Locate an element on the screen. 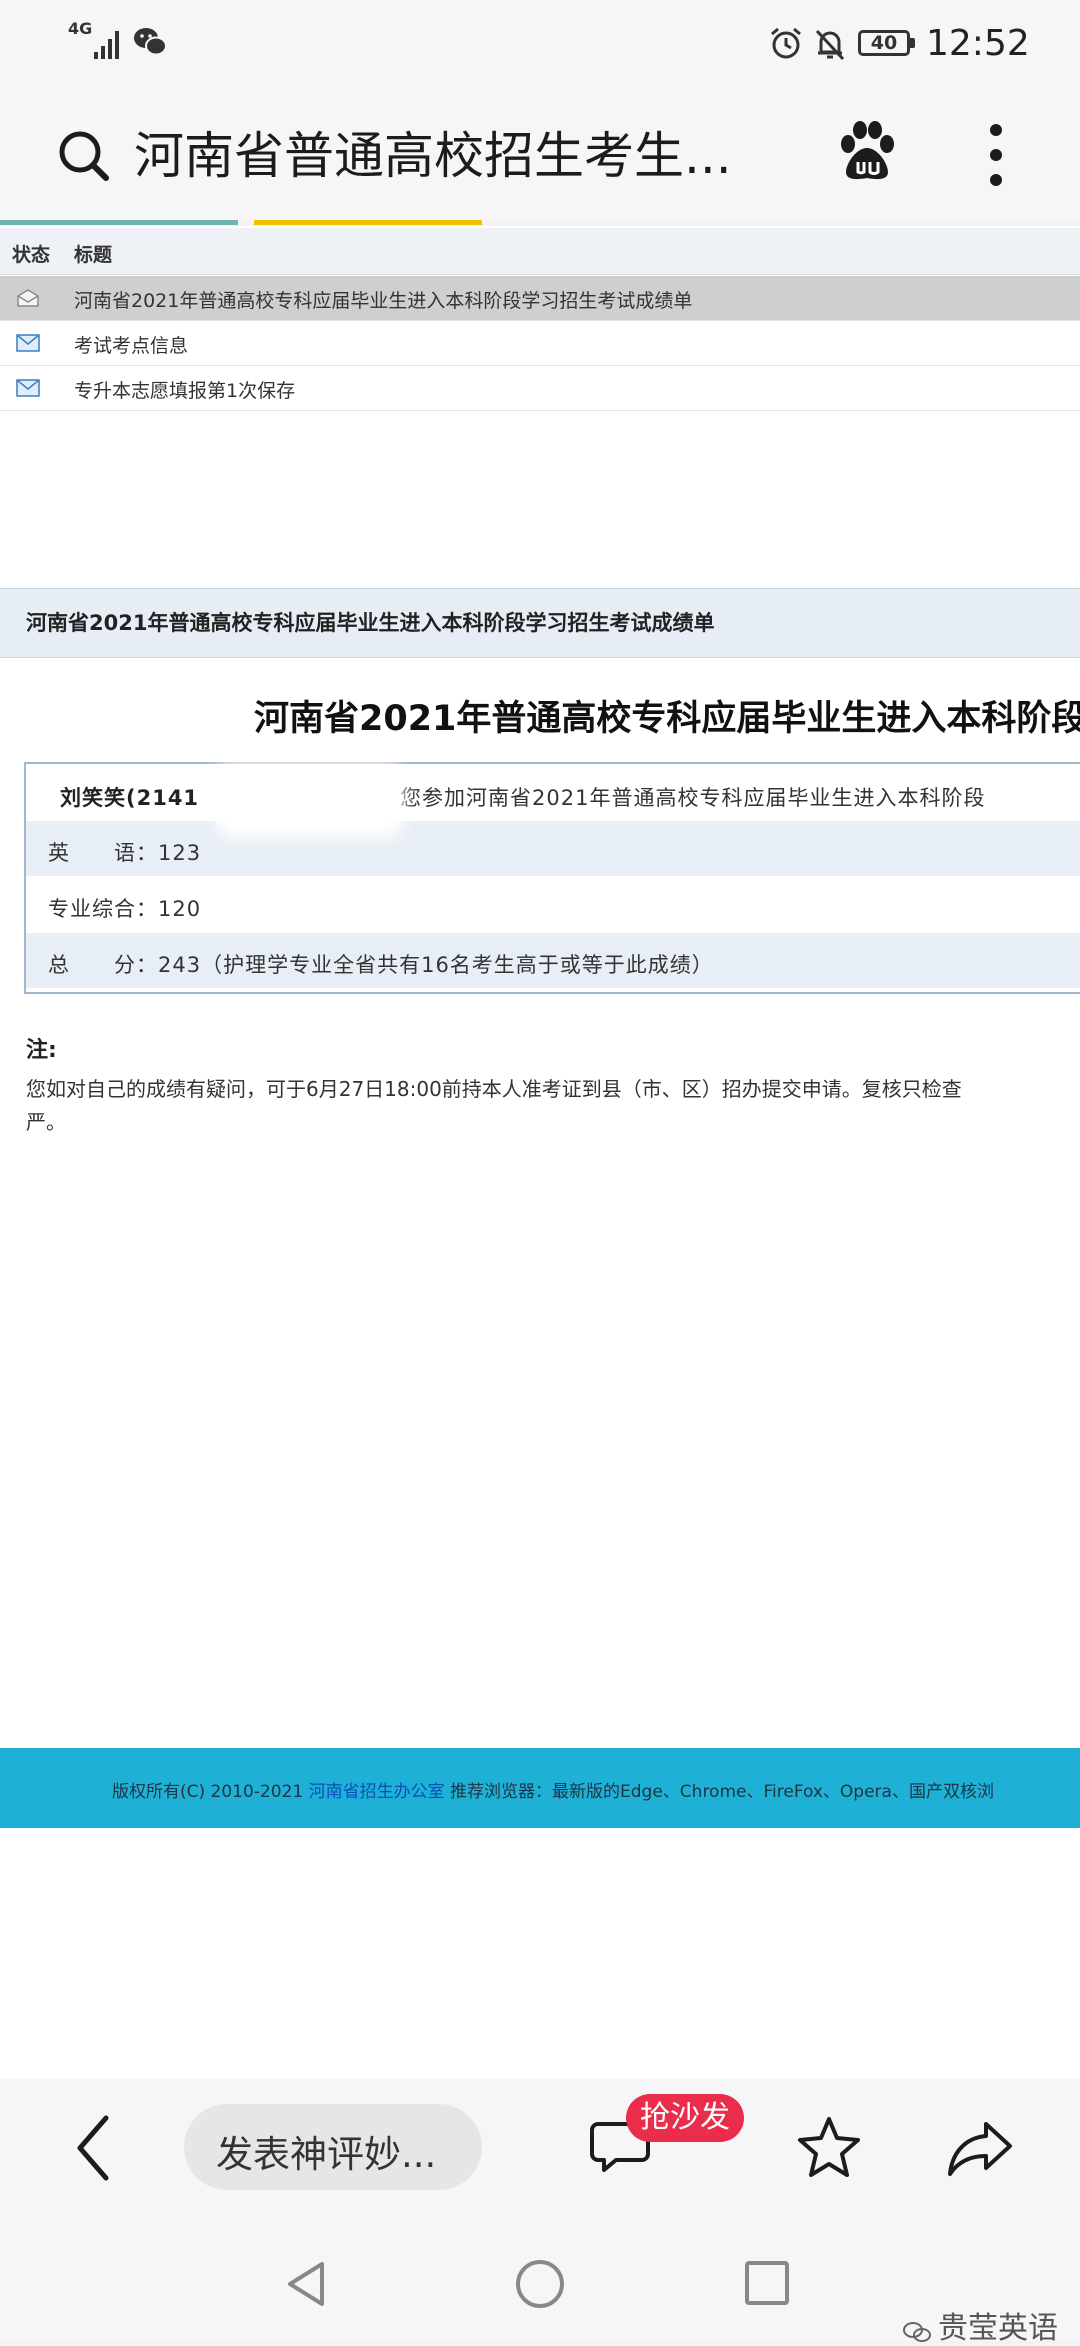 The width and height of the screenshot is (1080, 2346). list-item: 河南省2021年普通高校专科应届毕业生进入本科阶段学习招生考试成绩单 is located at coordinates (540, 298).